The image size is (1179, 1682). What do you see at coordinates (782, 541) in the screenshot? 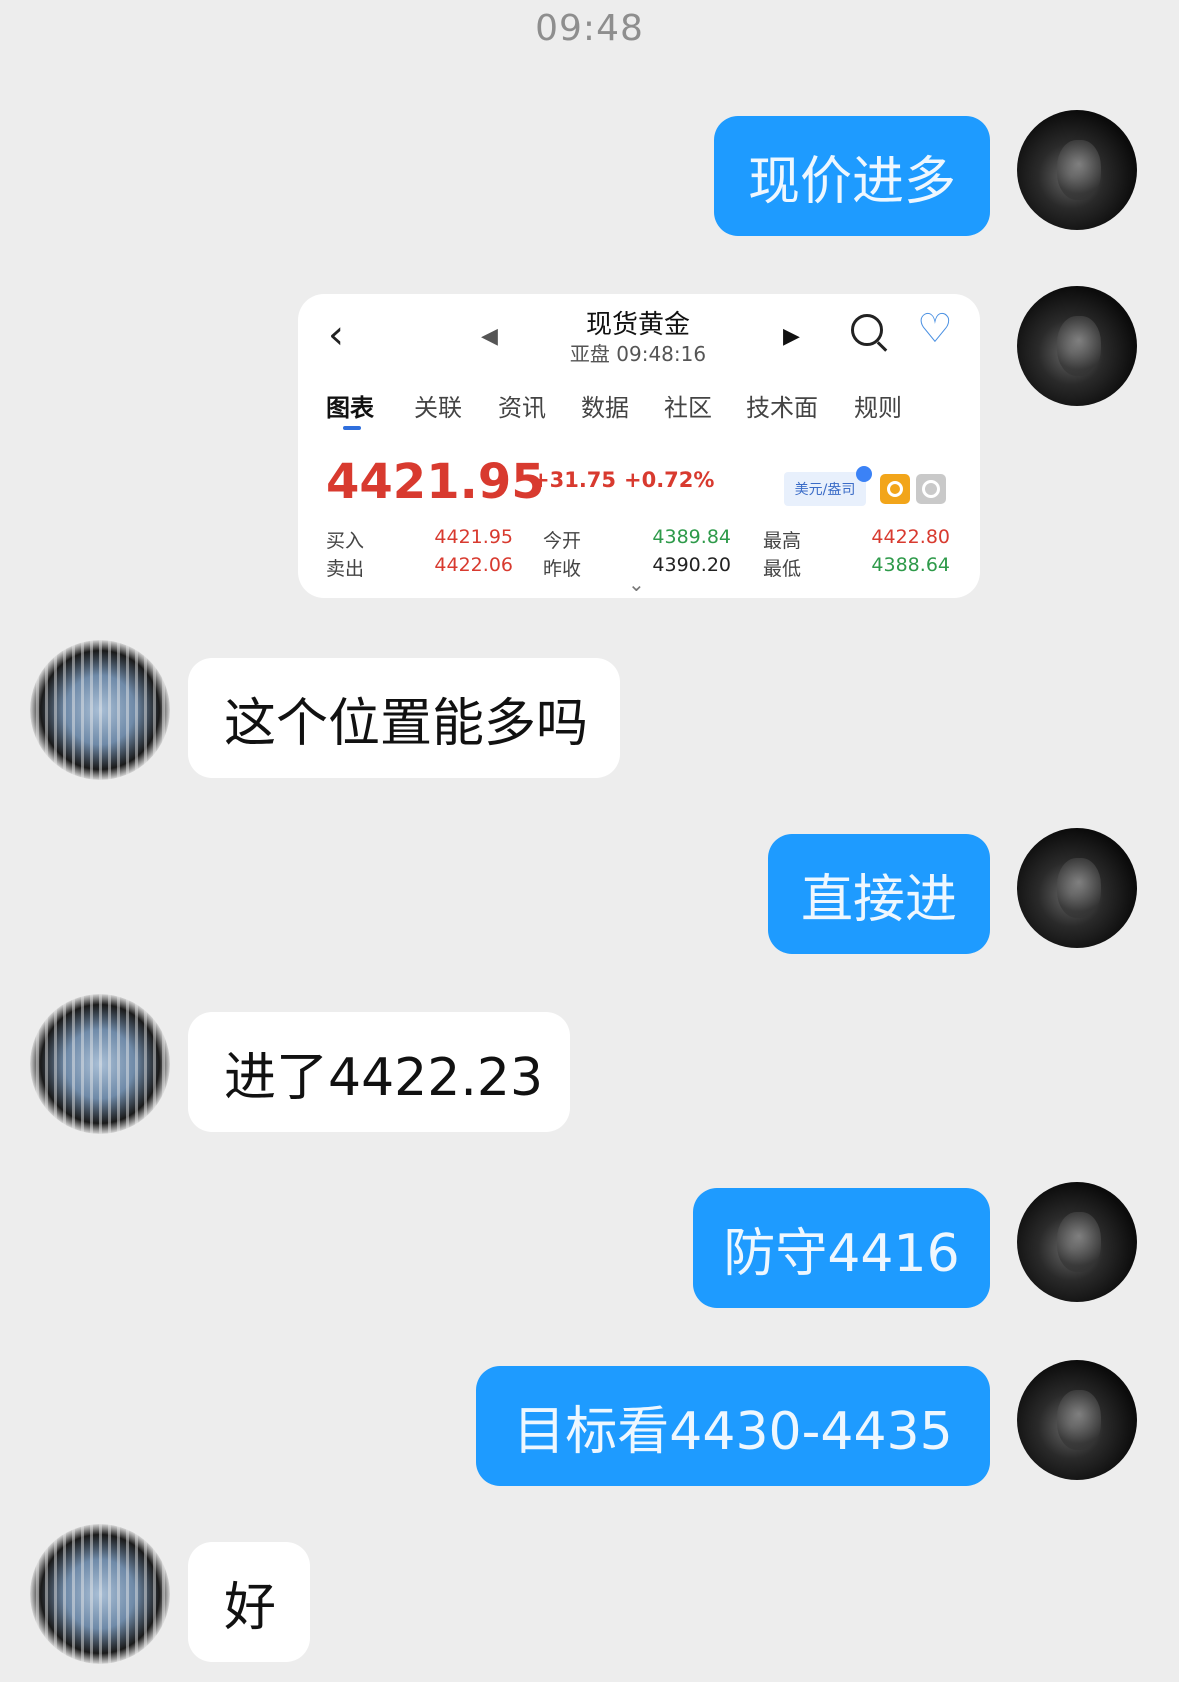
I see `high-label: 最高` at bounding box center [782, 541].